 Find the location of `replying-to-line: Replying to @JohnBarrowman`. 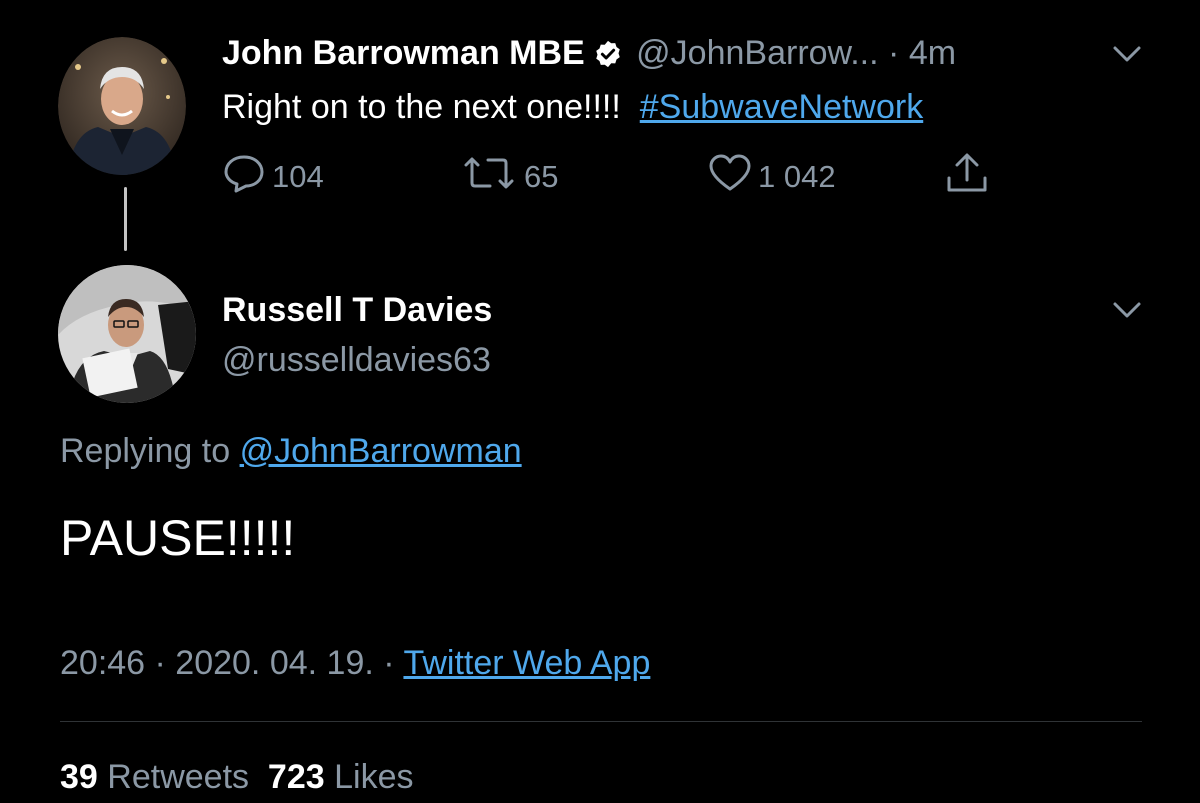

replying-to-line: Replying to @JohnBarrowman is located at coordinates (291, 451).